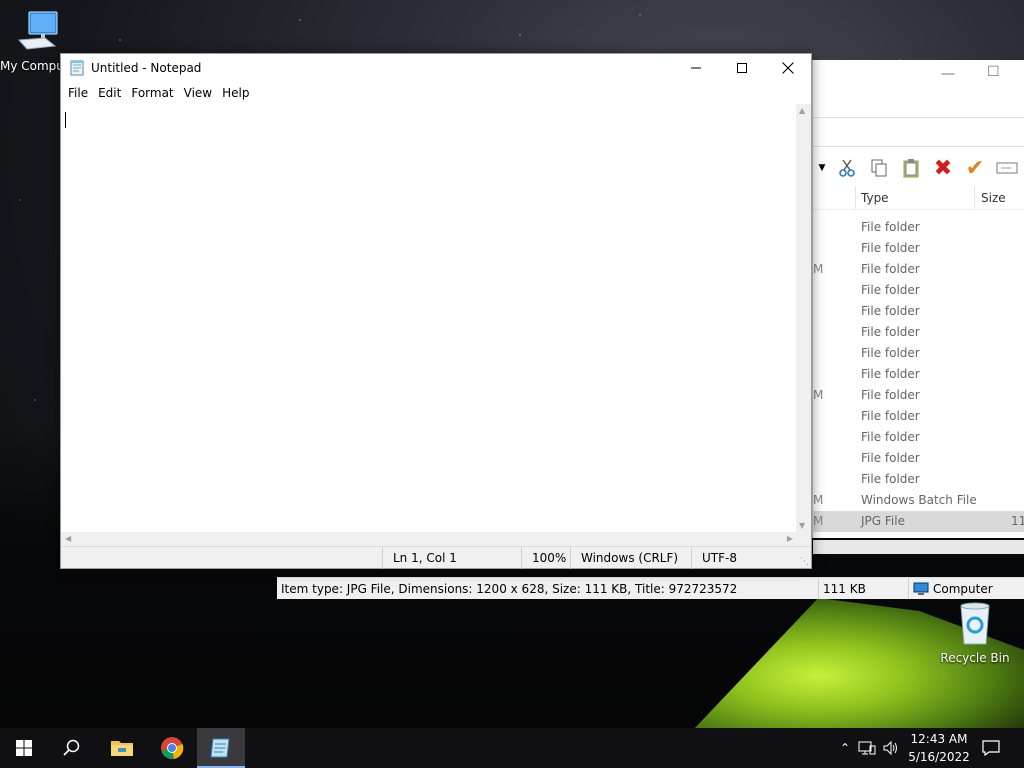  I want to click on status-line-ending: Windows (CRLF), so click(631, 558).